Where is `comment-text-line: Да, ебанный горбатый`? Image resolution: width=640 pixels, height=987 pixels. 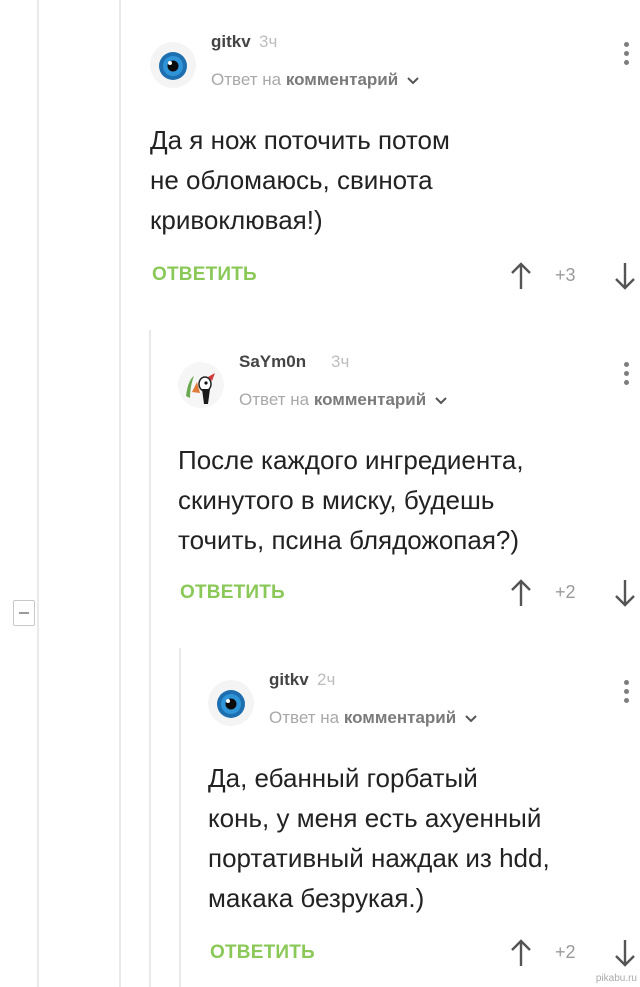 comment-text-line: Да, ебанный горбатый is located at coordinates (343, 778).